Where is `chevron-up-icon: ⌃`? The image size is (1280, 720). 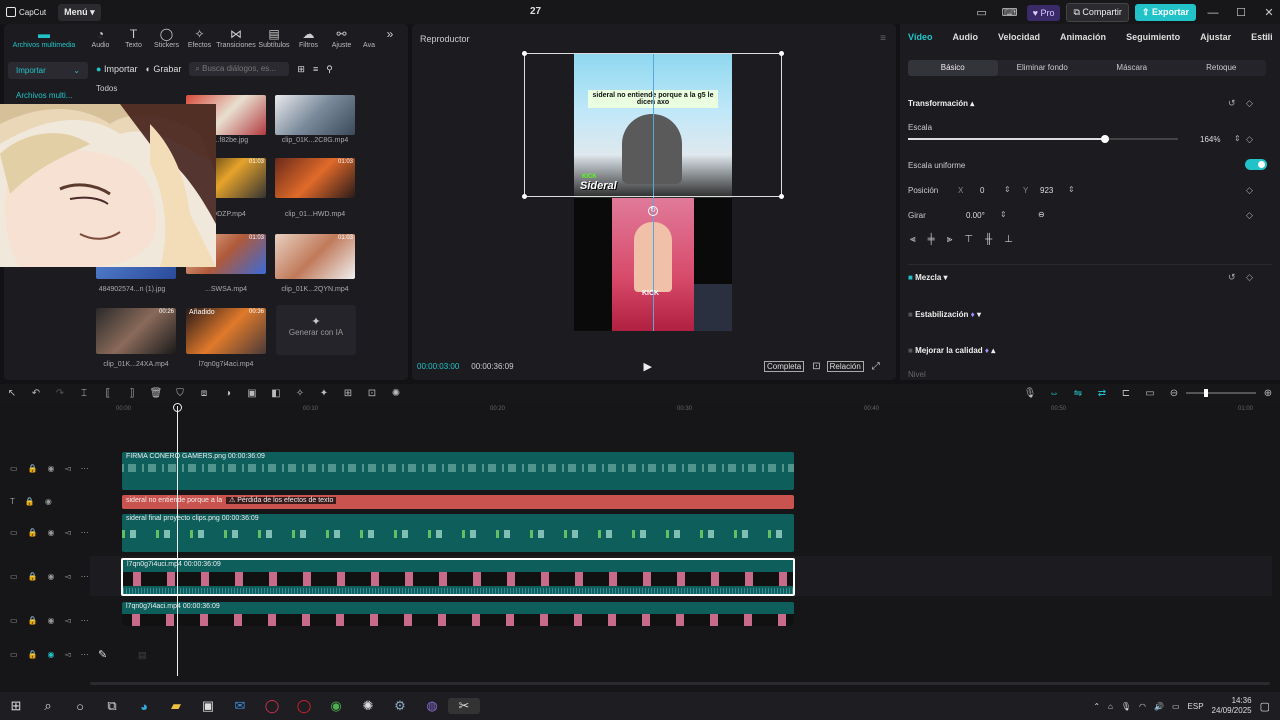
chevron-up-icon: ⌃ is located at coordinates (1096, 706).